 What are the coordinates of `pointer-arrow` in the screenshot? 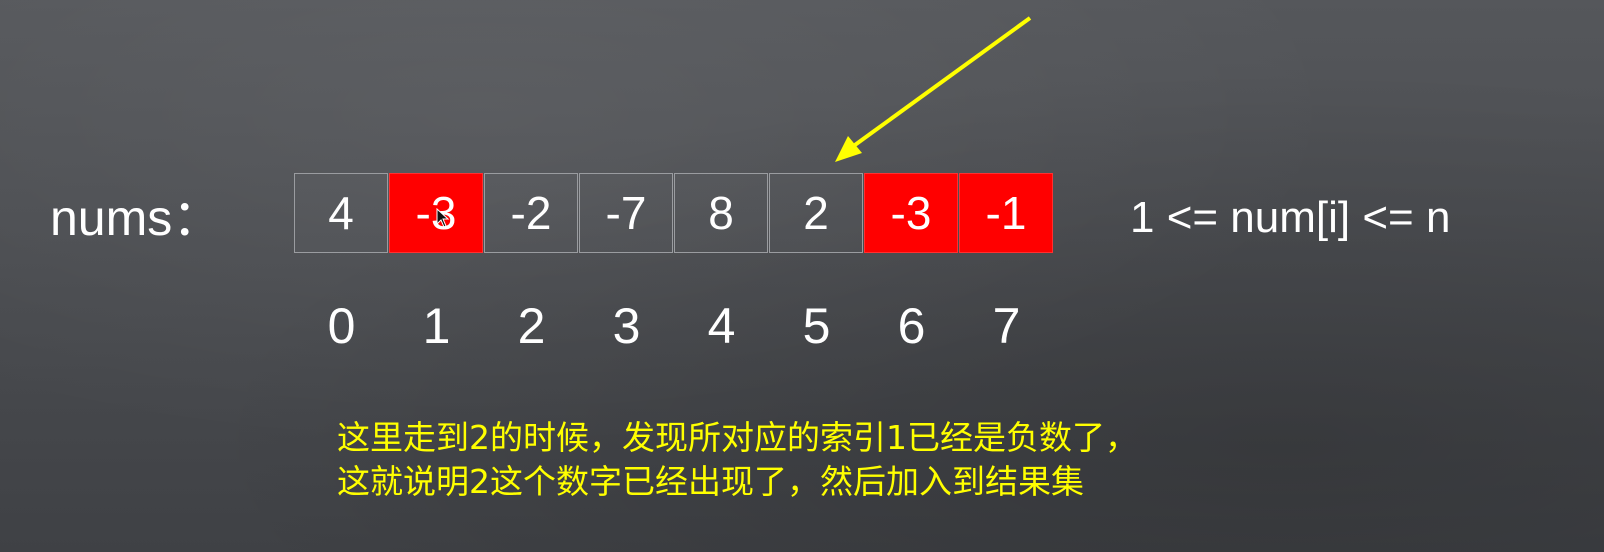 It's located at (933, 89).